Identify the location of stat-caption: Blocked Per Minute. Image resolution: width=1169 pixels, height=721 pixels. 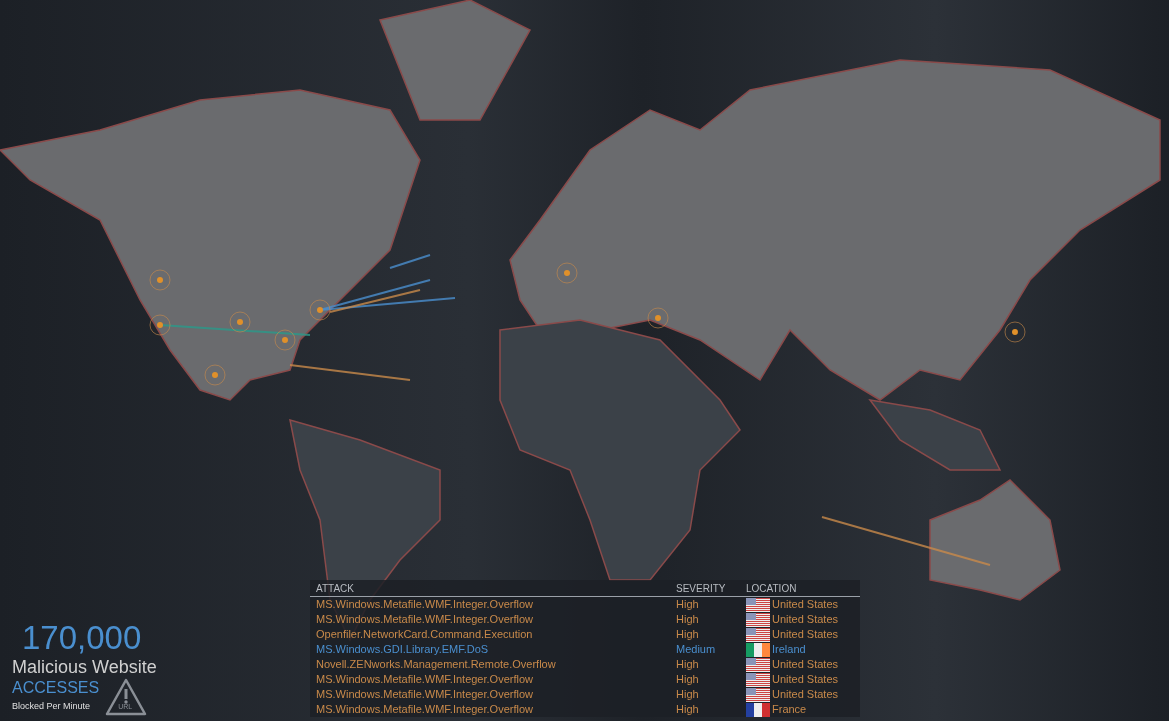
(52, 706).